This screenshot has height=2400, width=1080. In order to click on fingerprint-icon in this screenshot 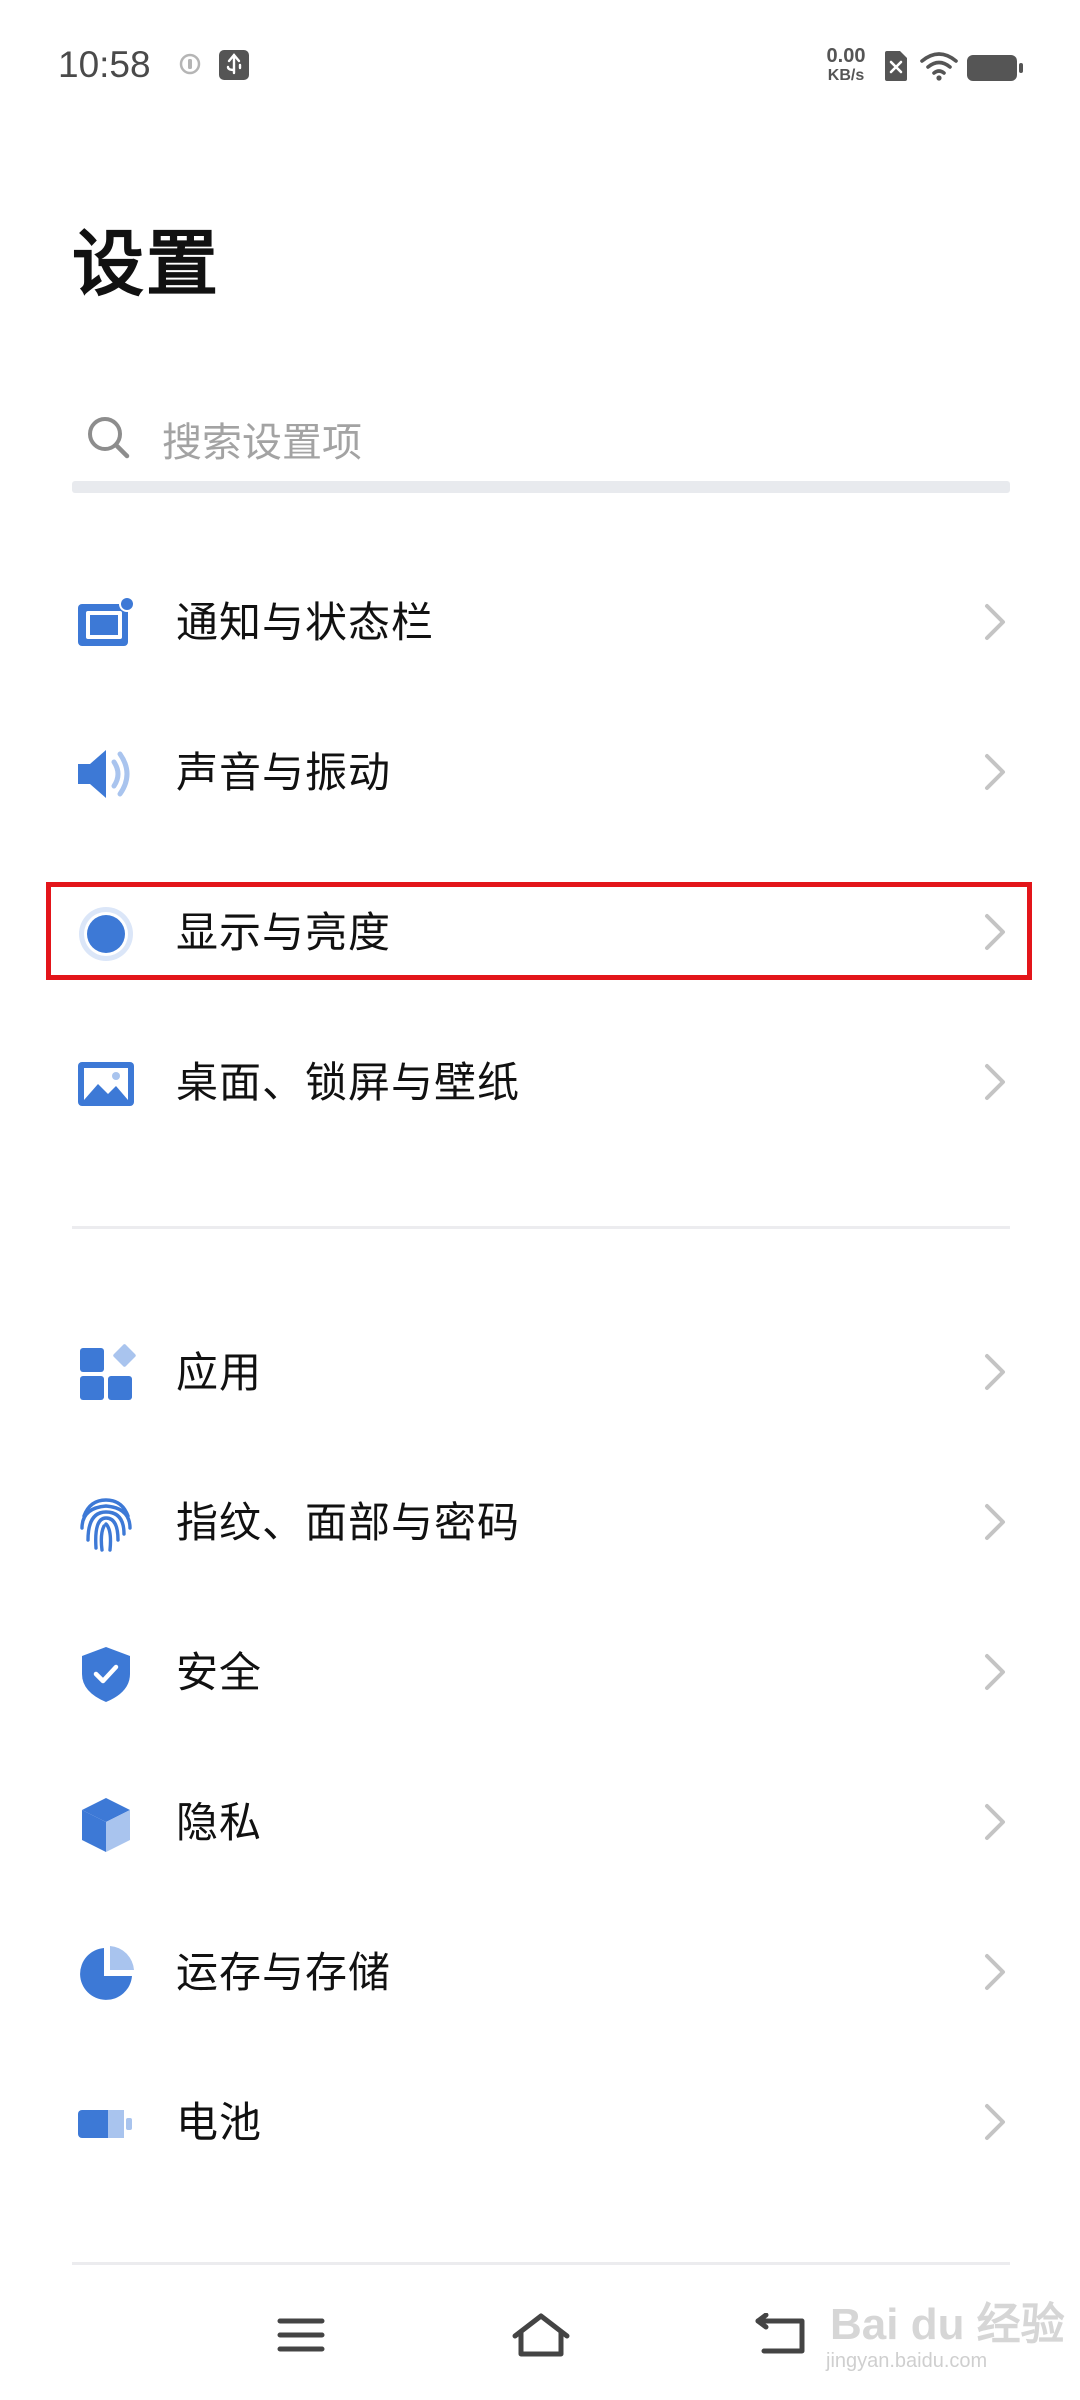, I will do `click(106, 1524)`.